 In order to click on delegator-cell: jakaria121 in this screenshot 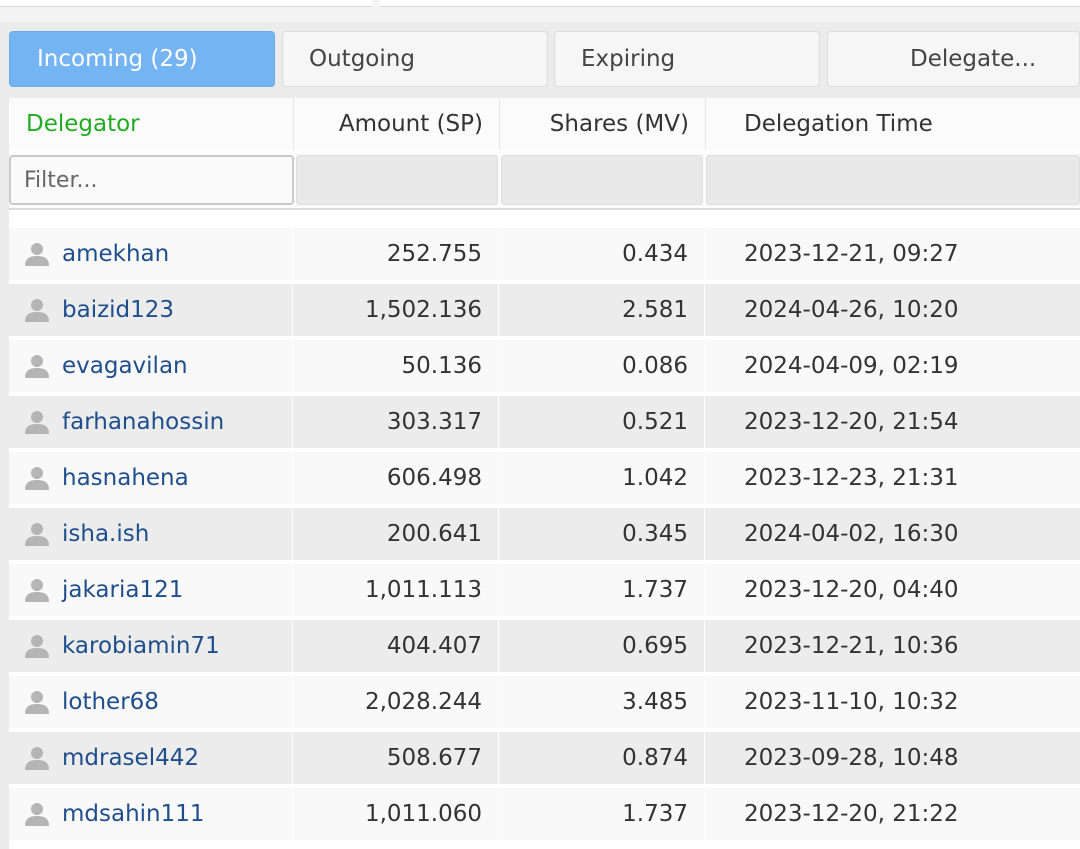, I will do `click(151, 590)`.